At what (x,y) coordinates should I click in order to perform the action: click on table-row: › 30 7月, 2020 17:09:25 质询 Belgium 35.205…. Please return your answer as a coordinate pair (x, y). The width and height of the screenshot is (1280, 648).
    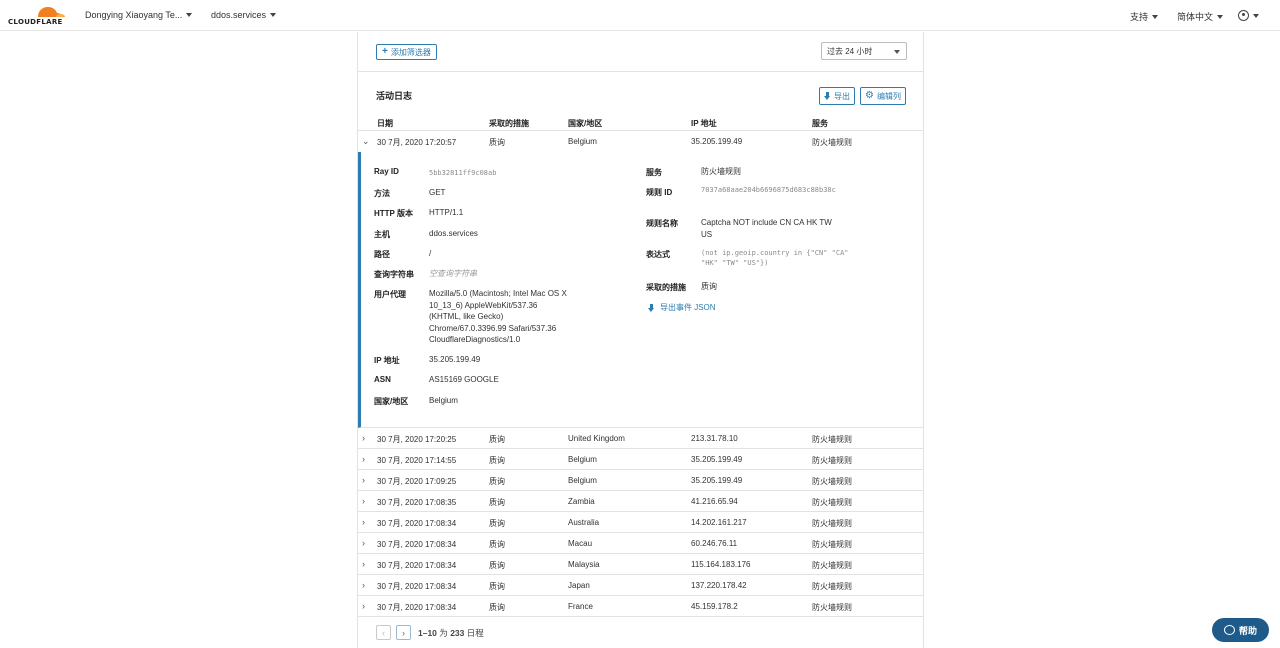
    Looking at the image, I should click on (640, 480).